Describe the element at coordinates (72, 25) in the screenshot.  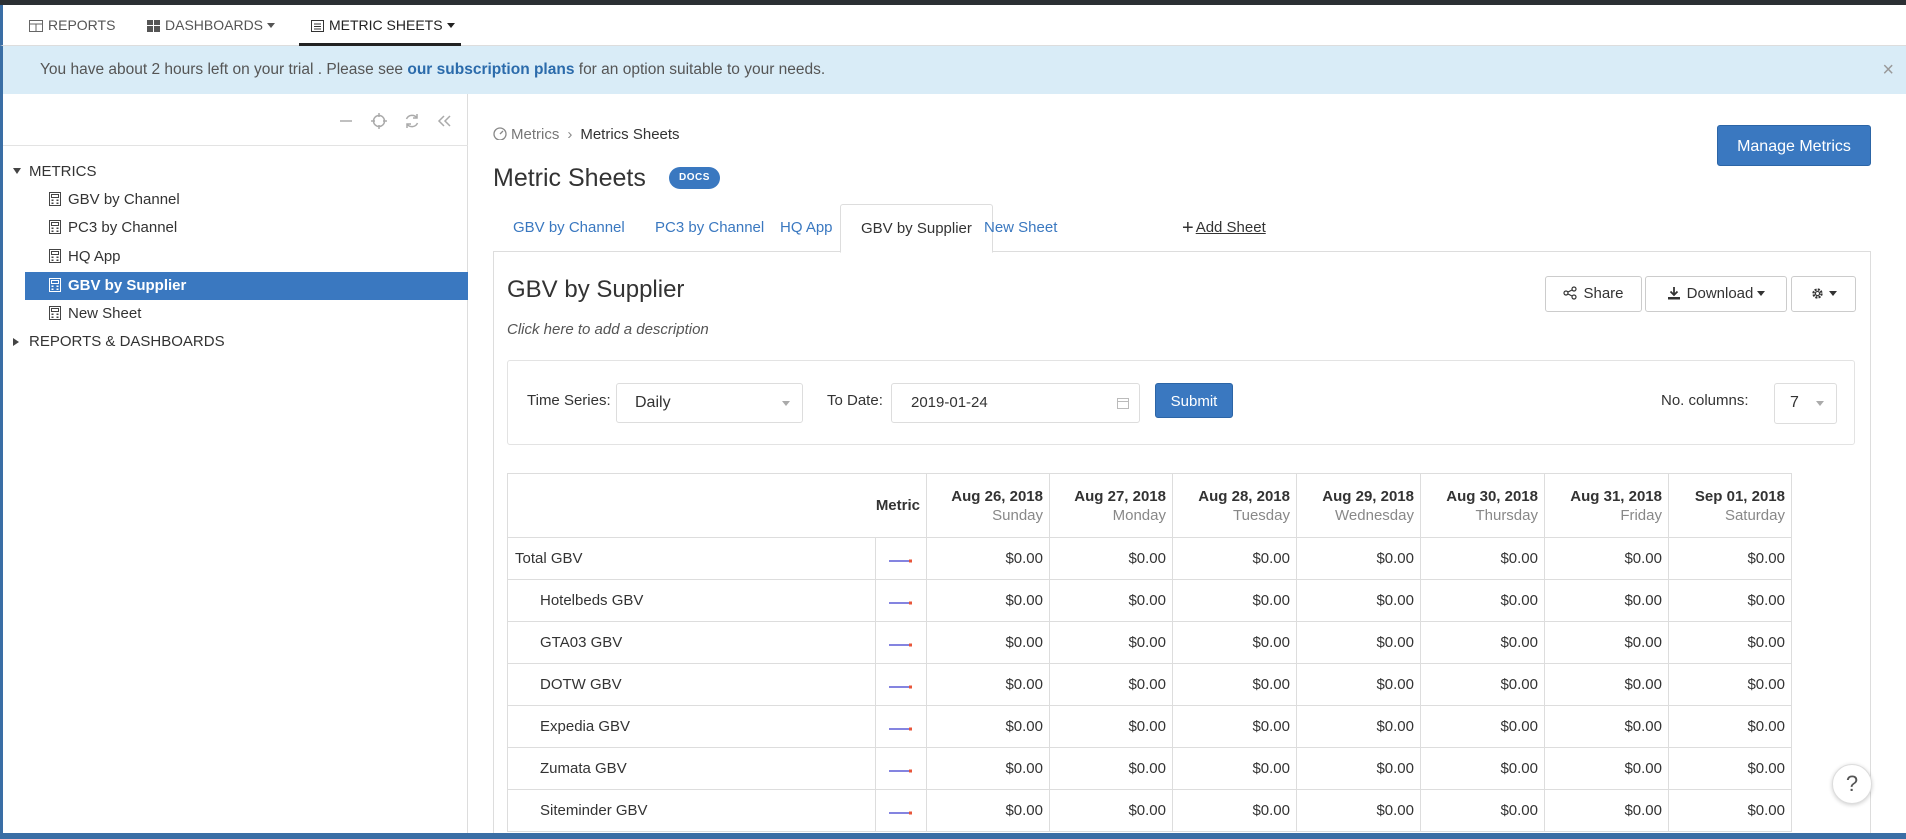
I see `nav-reports: REPORTS` at that location.